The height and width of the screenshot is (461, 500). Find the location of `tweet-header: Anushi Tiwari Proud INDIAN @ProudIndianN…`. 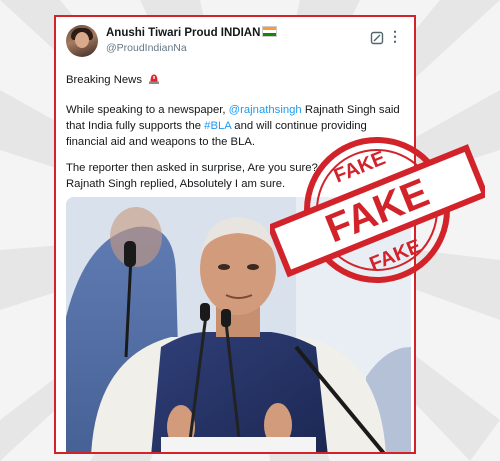

tweet-header: Anushi Tiwari Proud INDIAN @ProudIndianN… is located at coordinates (236, 43).